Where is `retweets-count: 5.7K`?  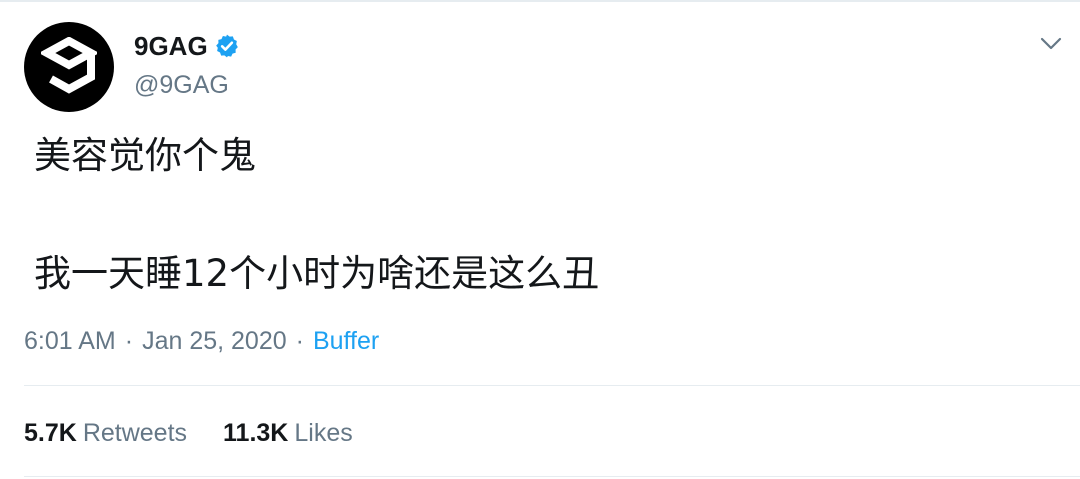
retweets-count: 5.7K is located at coordinates (50, 433).